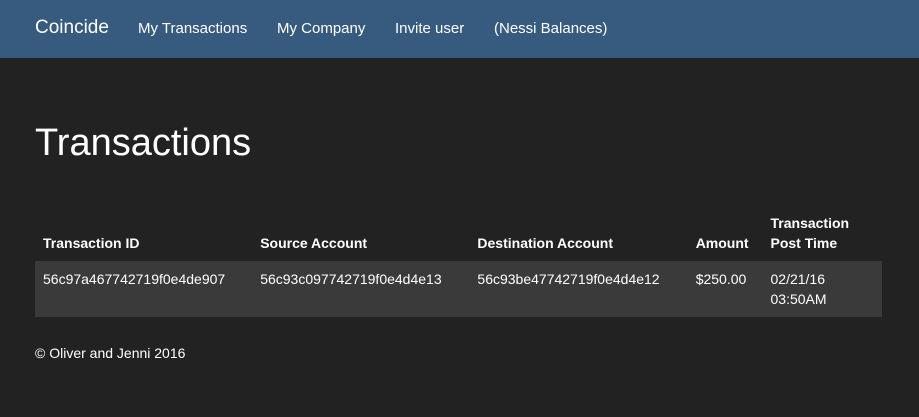  What do you see at coordinates (550, 29) in the screenshot?
I see `nav-nessi-balances: (Nessi Balances)` at bounding box center [550, 29].